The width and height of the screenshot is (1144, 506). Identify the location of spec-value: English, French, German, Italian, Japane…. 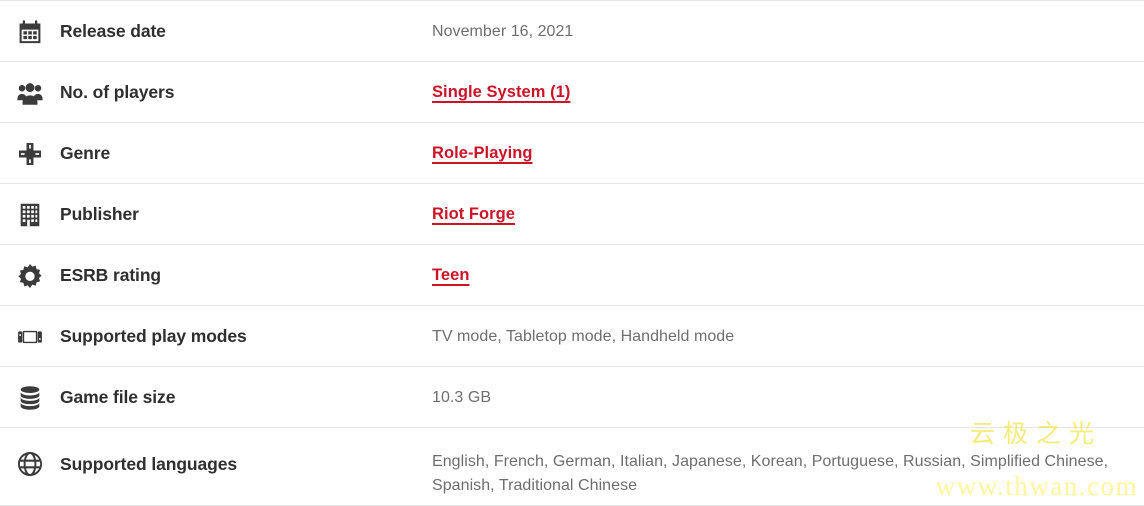
(770, 473).